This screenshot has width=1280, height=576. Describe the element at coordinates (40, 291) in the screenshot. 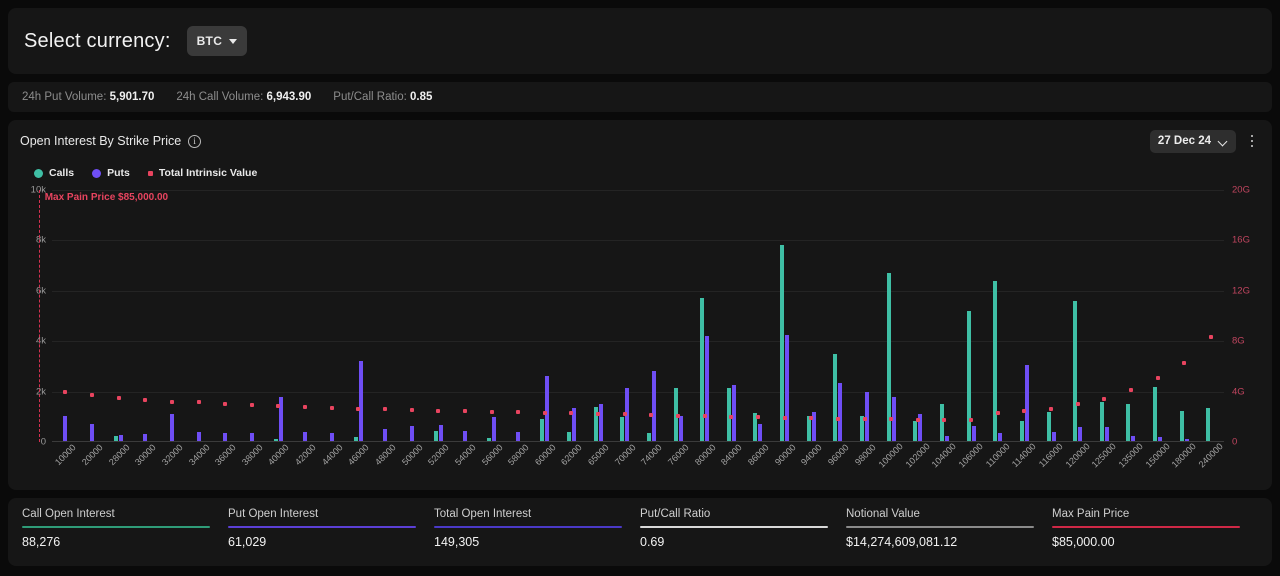

I see `y-tick-left-6k: 6k` at that location.